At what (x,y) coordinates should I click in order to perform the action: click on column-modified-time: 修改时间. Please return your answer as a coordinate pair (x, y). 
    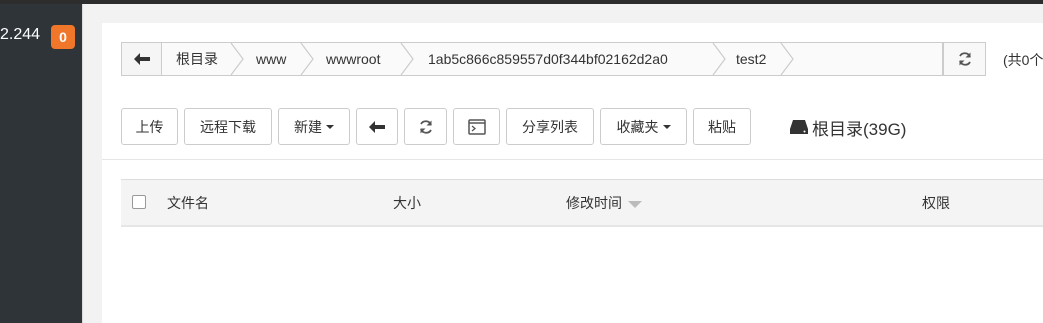
    Looking at the image, I should click on (604, 203).